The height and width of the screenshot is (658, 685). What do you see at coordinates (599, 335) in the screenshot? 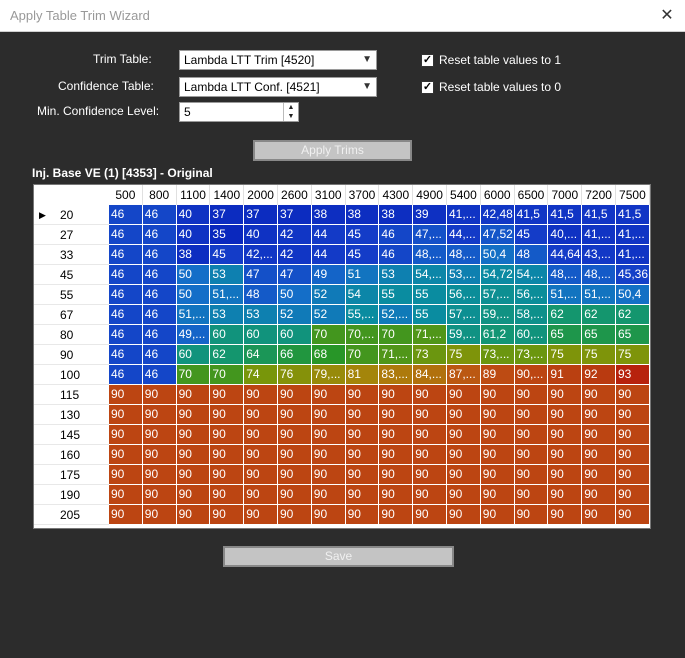
I see `table-cell: 65` at bounding box center [599, 335].